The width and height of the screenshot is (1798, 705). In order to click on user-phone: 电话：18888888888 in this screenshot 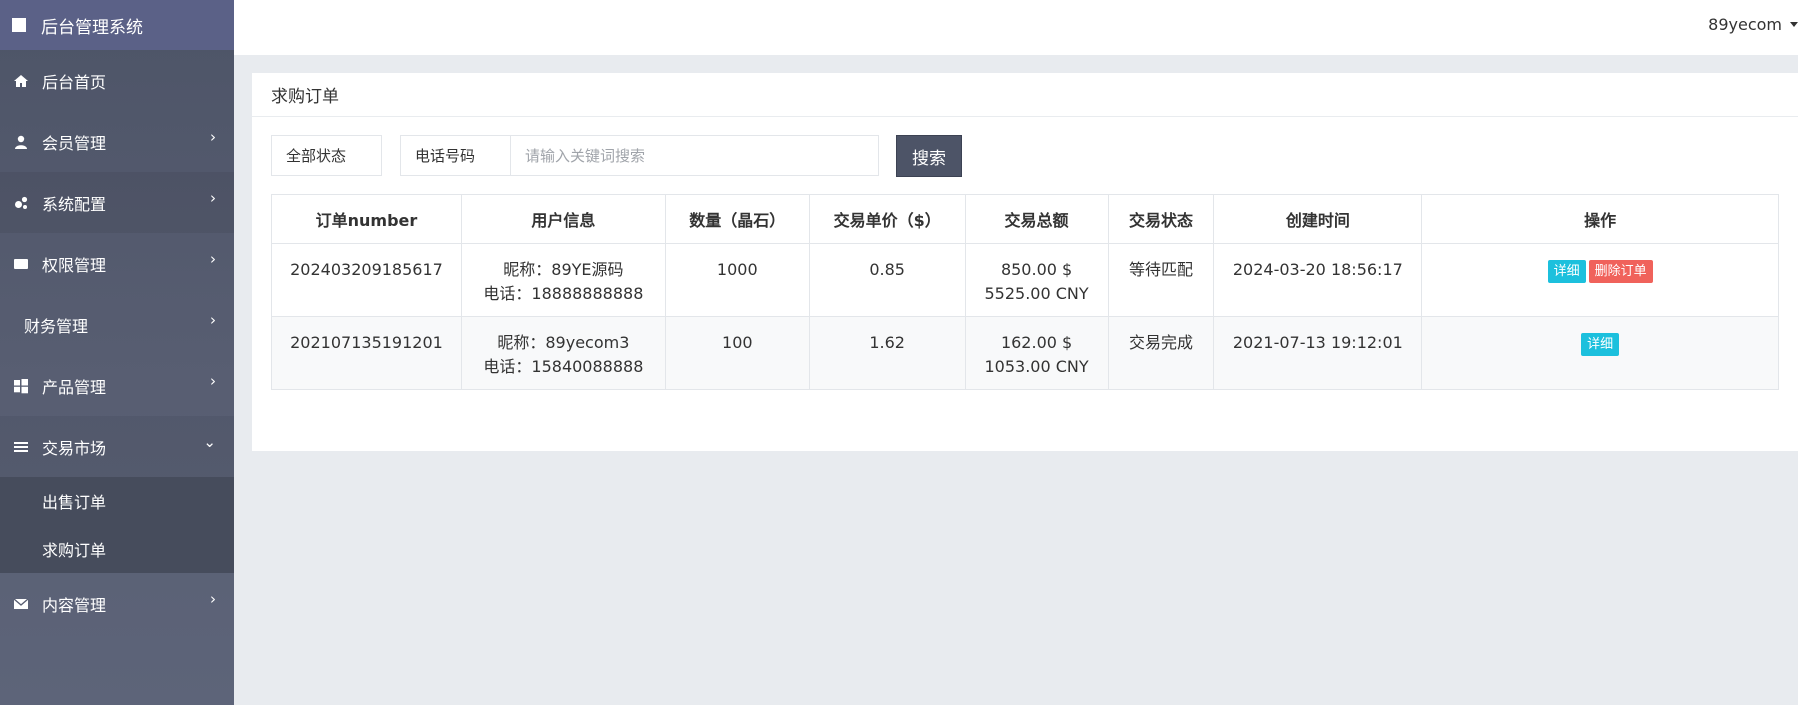, I will do `click(563, 293)`.